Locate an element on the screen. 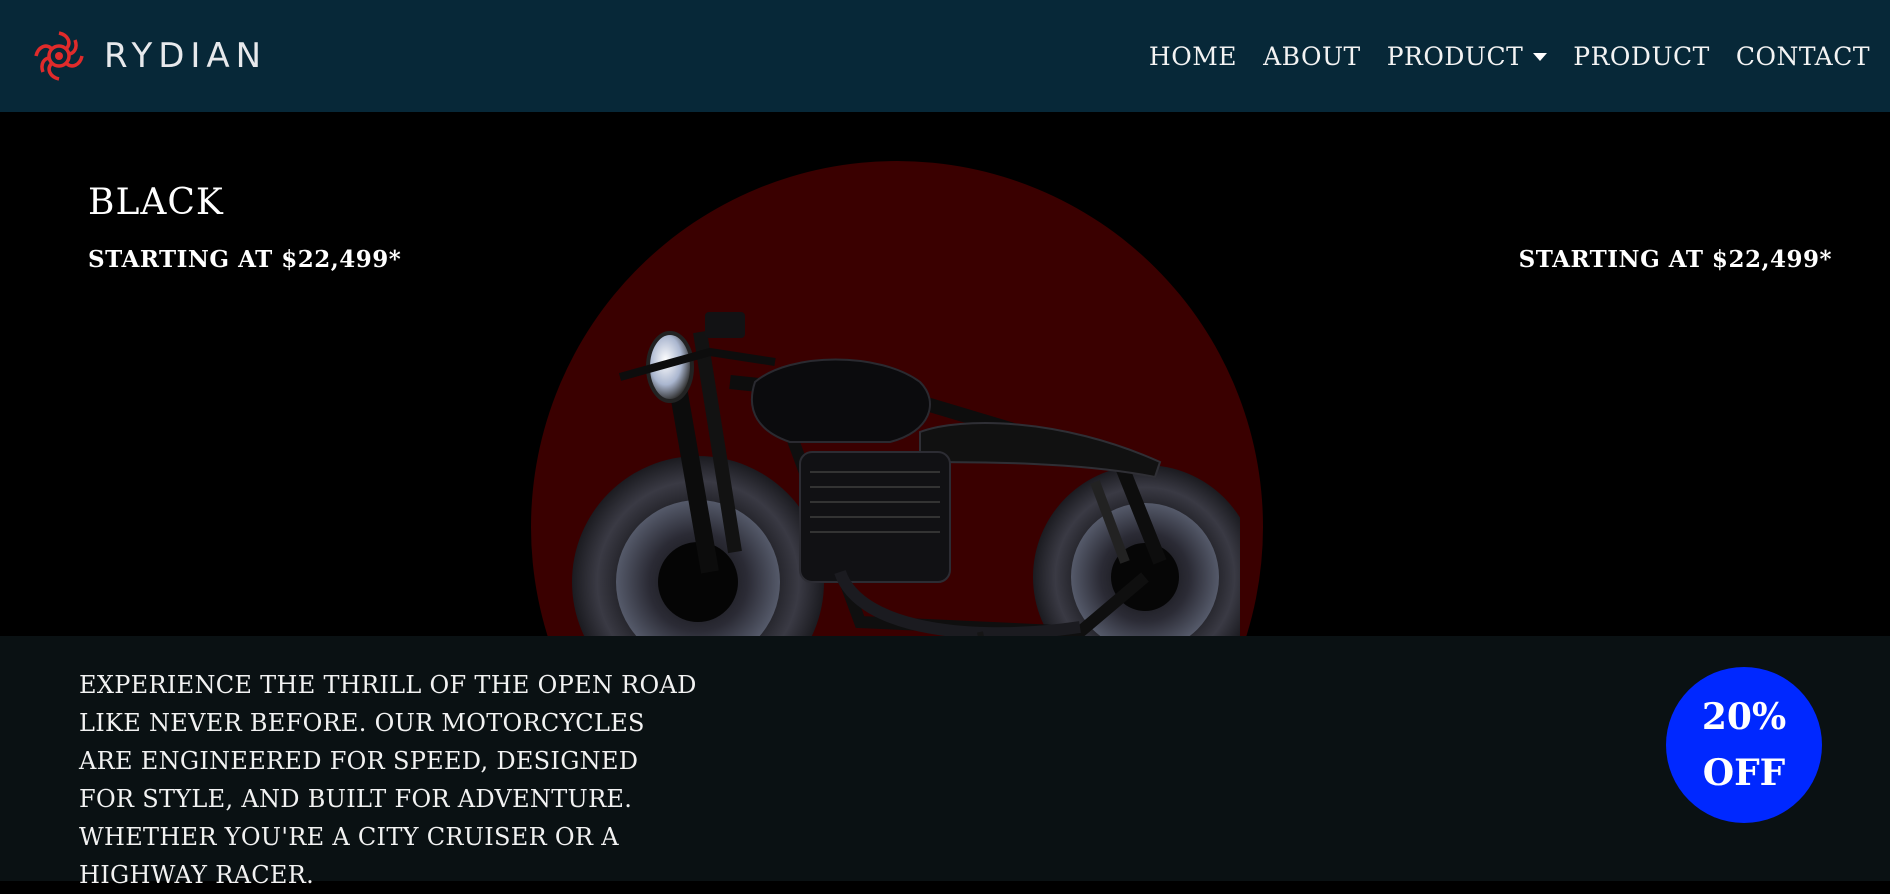 Image resolution: width=1890 pixels, height=894 pixels. nav-product-dropdown-label: Product is located at coordinates (1455, 56).